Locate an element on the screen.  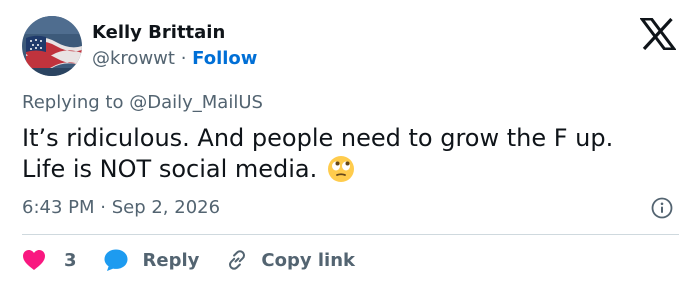
reply-context: Replying to @Daily_MailUS is located at coordinates (142, 102).